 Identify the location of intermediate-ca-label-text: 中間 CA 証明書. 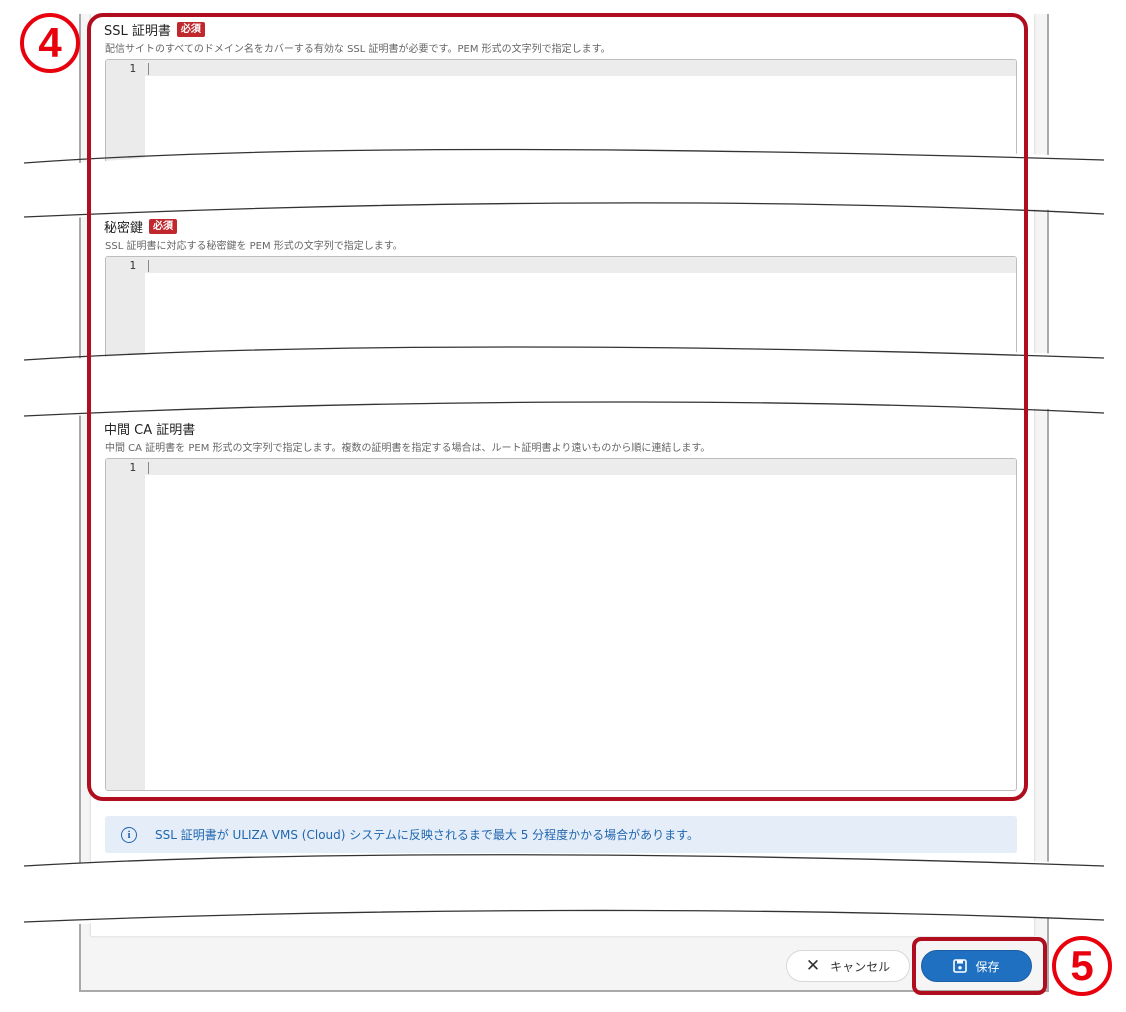
(150, 430).